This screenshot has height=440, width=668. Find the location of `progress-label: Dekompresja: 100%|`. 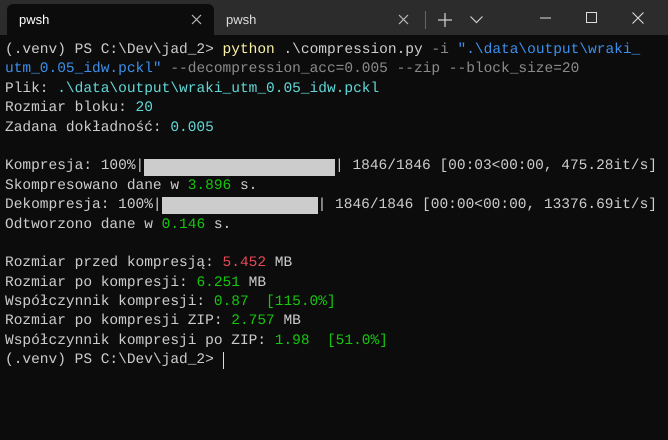

progress-label: Dekompresja: 100%| is located at coordinates (83, 206).